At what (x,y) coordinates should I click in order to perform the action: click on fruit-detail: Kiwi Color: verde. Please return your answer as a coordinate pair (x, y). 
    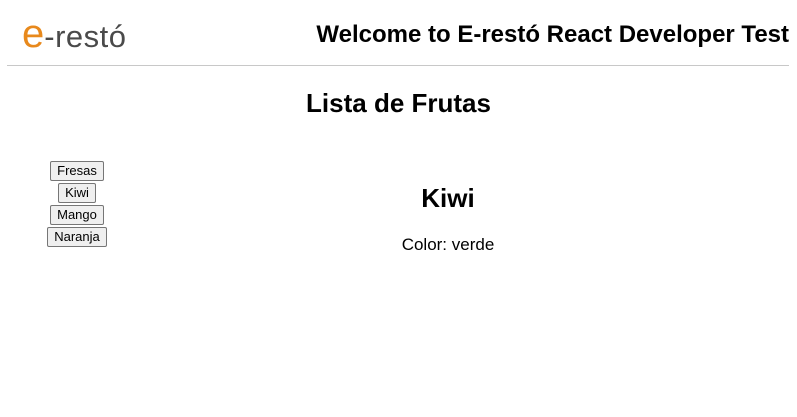
    Looking at the image, I should click on (448, 218).